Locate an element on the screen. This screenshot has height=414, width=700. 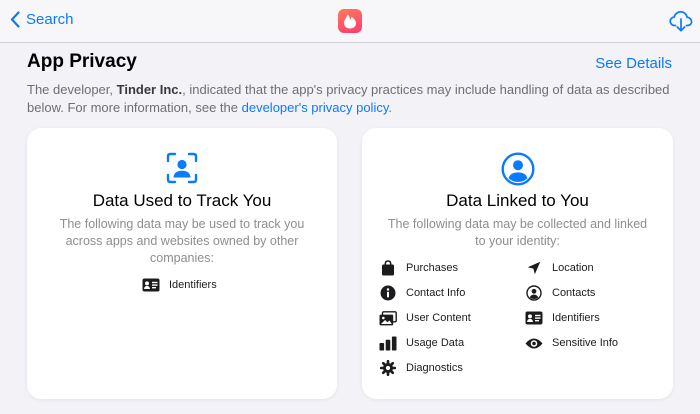
photos-icon is located at coordinates (388, 318).